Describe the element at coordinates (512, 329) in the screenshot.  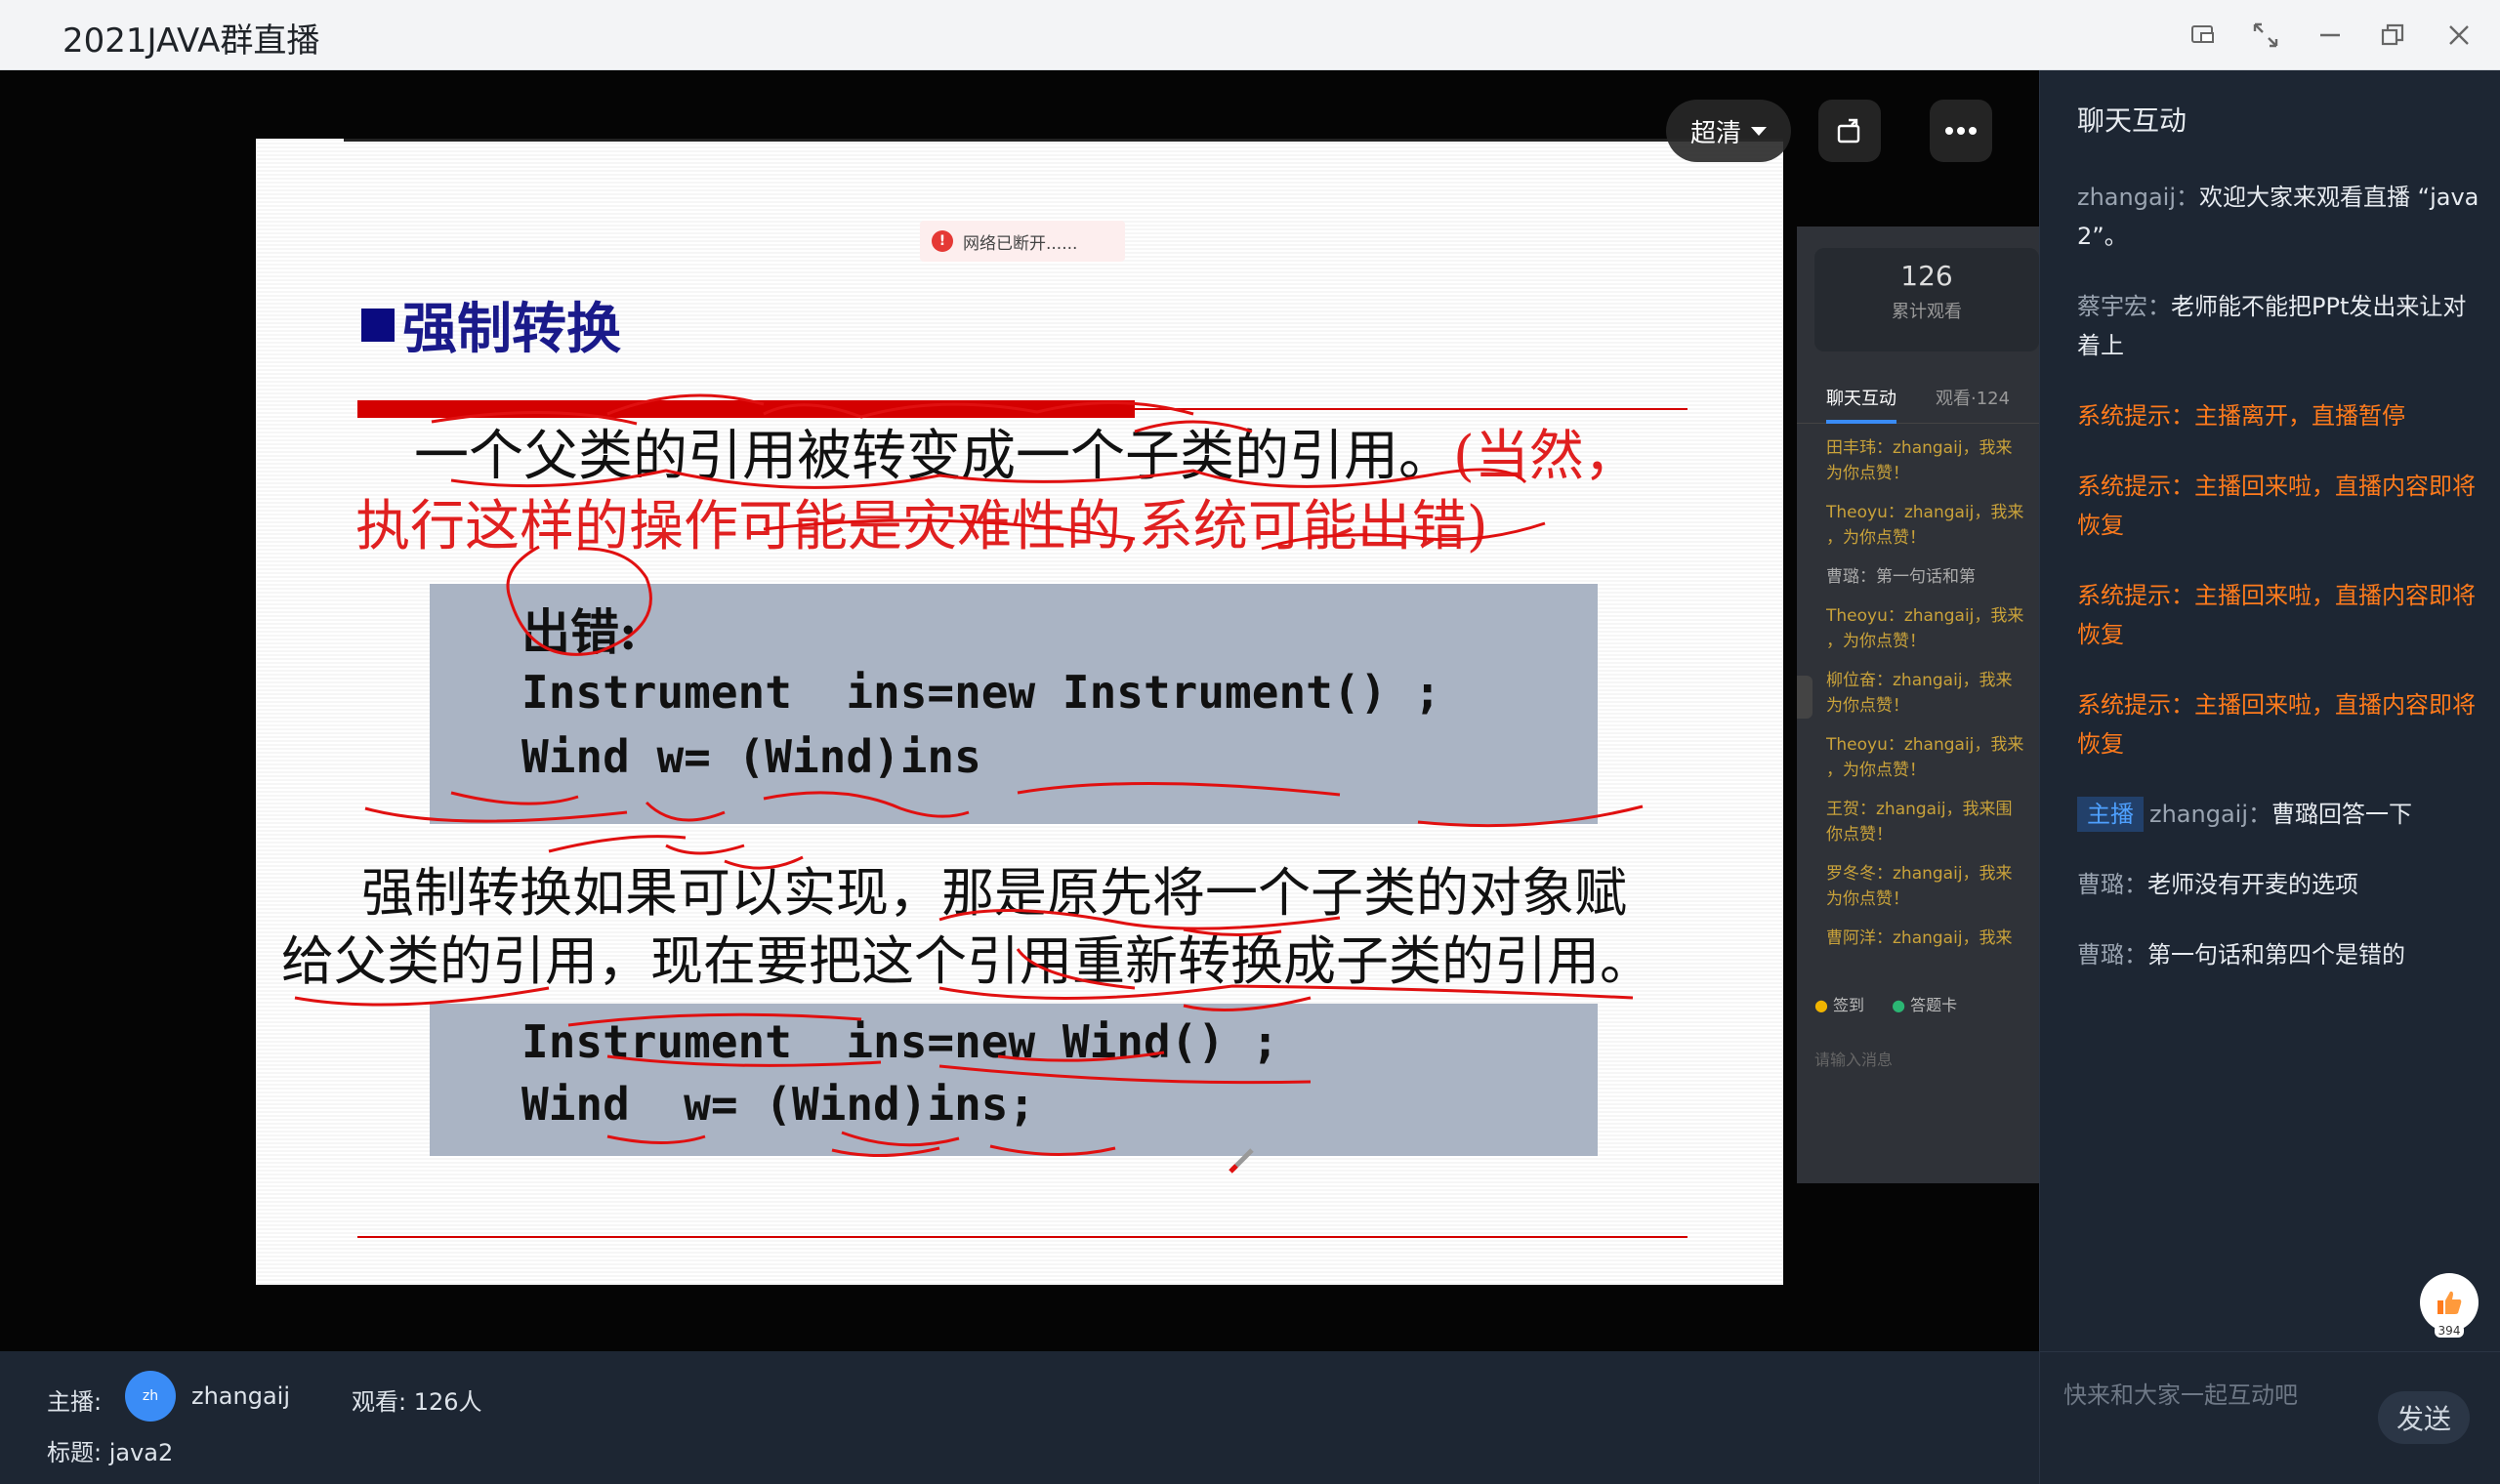
I see `slide-heading-text: 强制转换` at that location.